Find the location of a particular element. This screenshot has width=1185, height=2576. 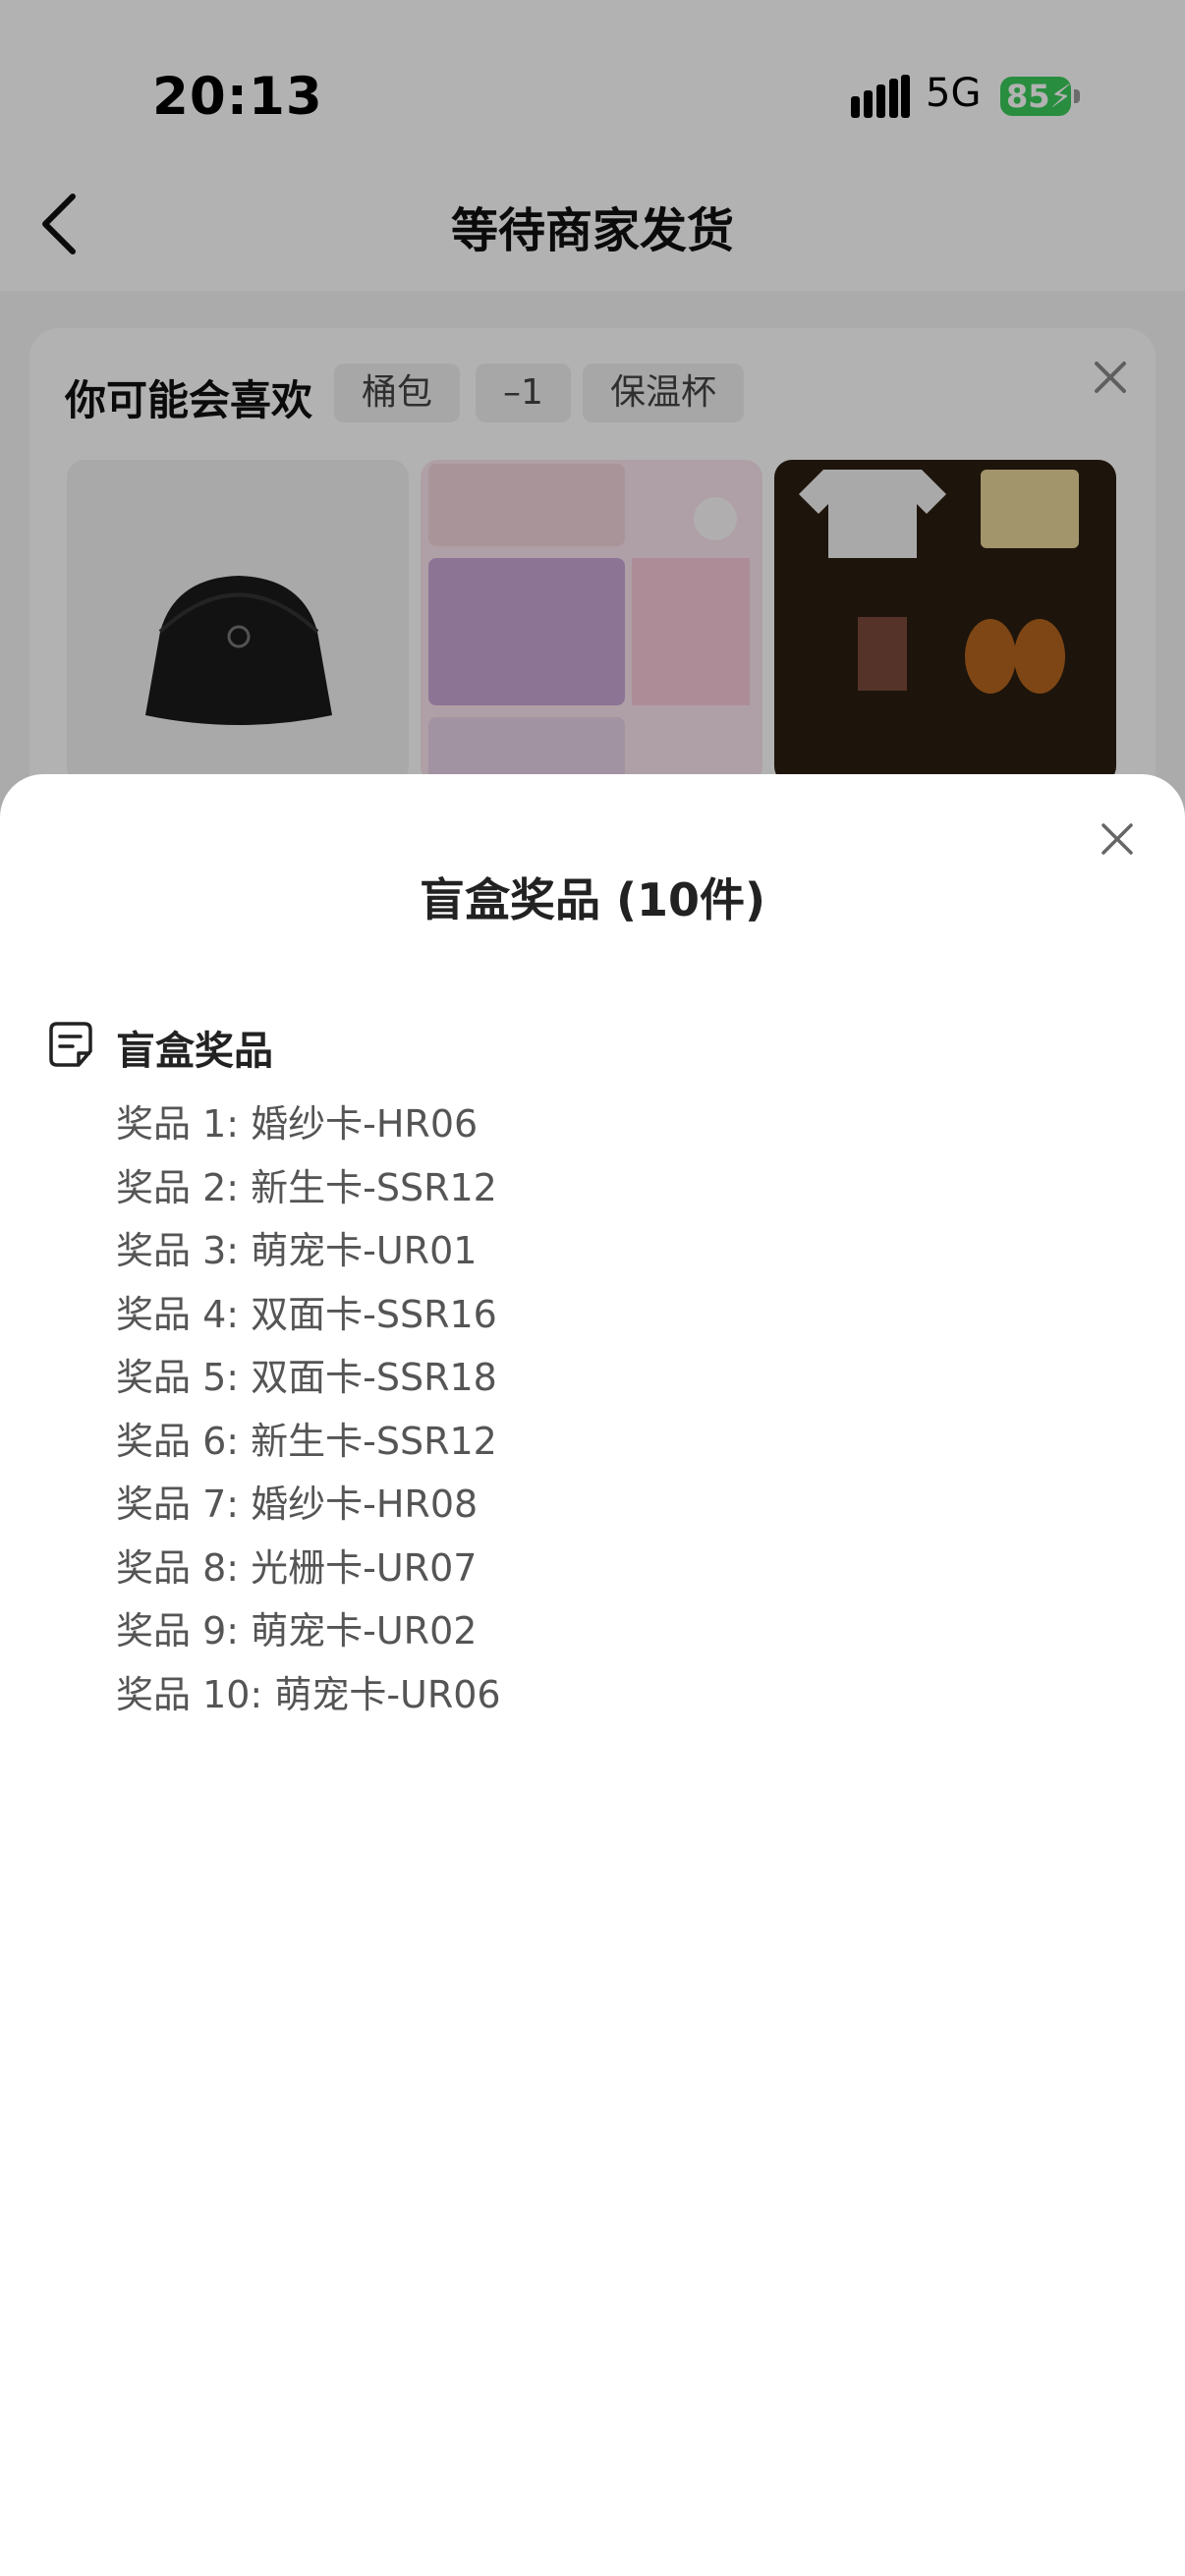

prize-item: 奖品 10: 萌宠卡-UR06 is located at coordinates (309, 1694).